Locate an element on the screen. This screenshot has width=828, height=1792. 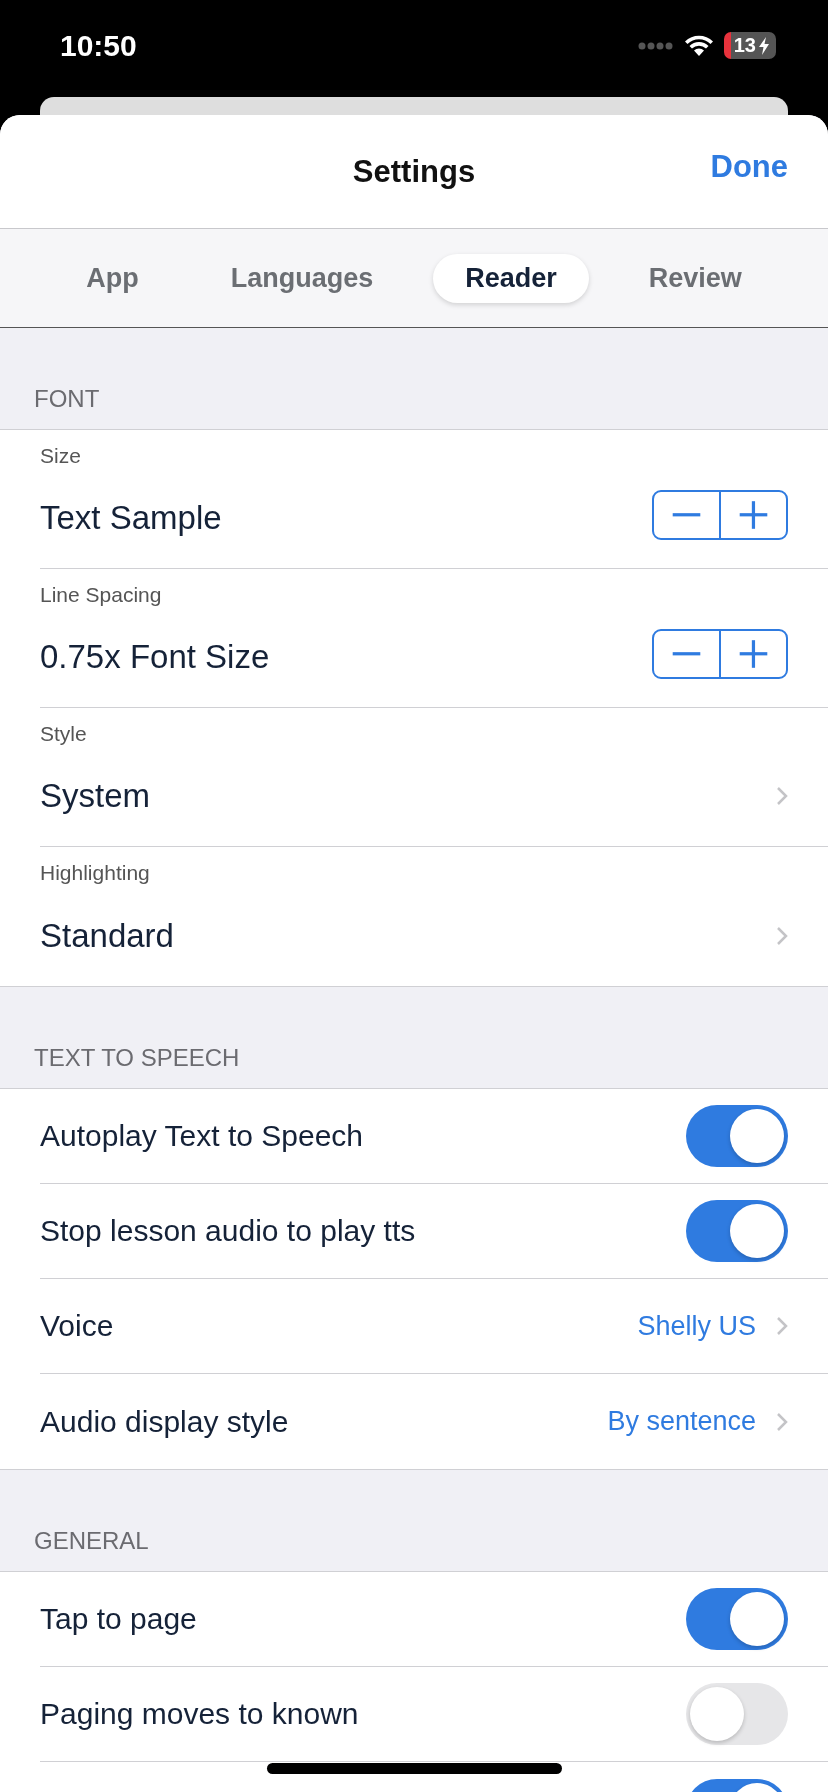
setting-value: System is located at coordinates (95, 796).